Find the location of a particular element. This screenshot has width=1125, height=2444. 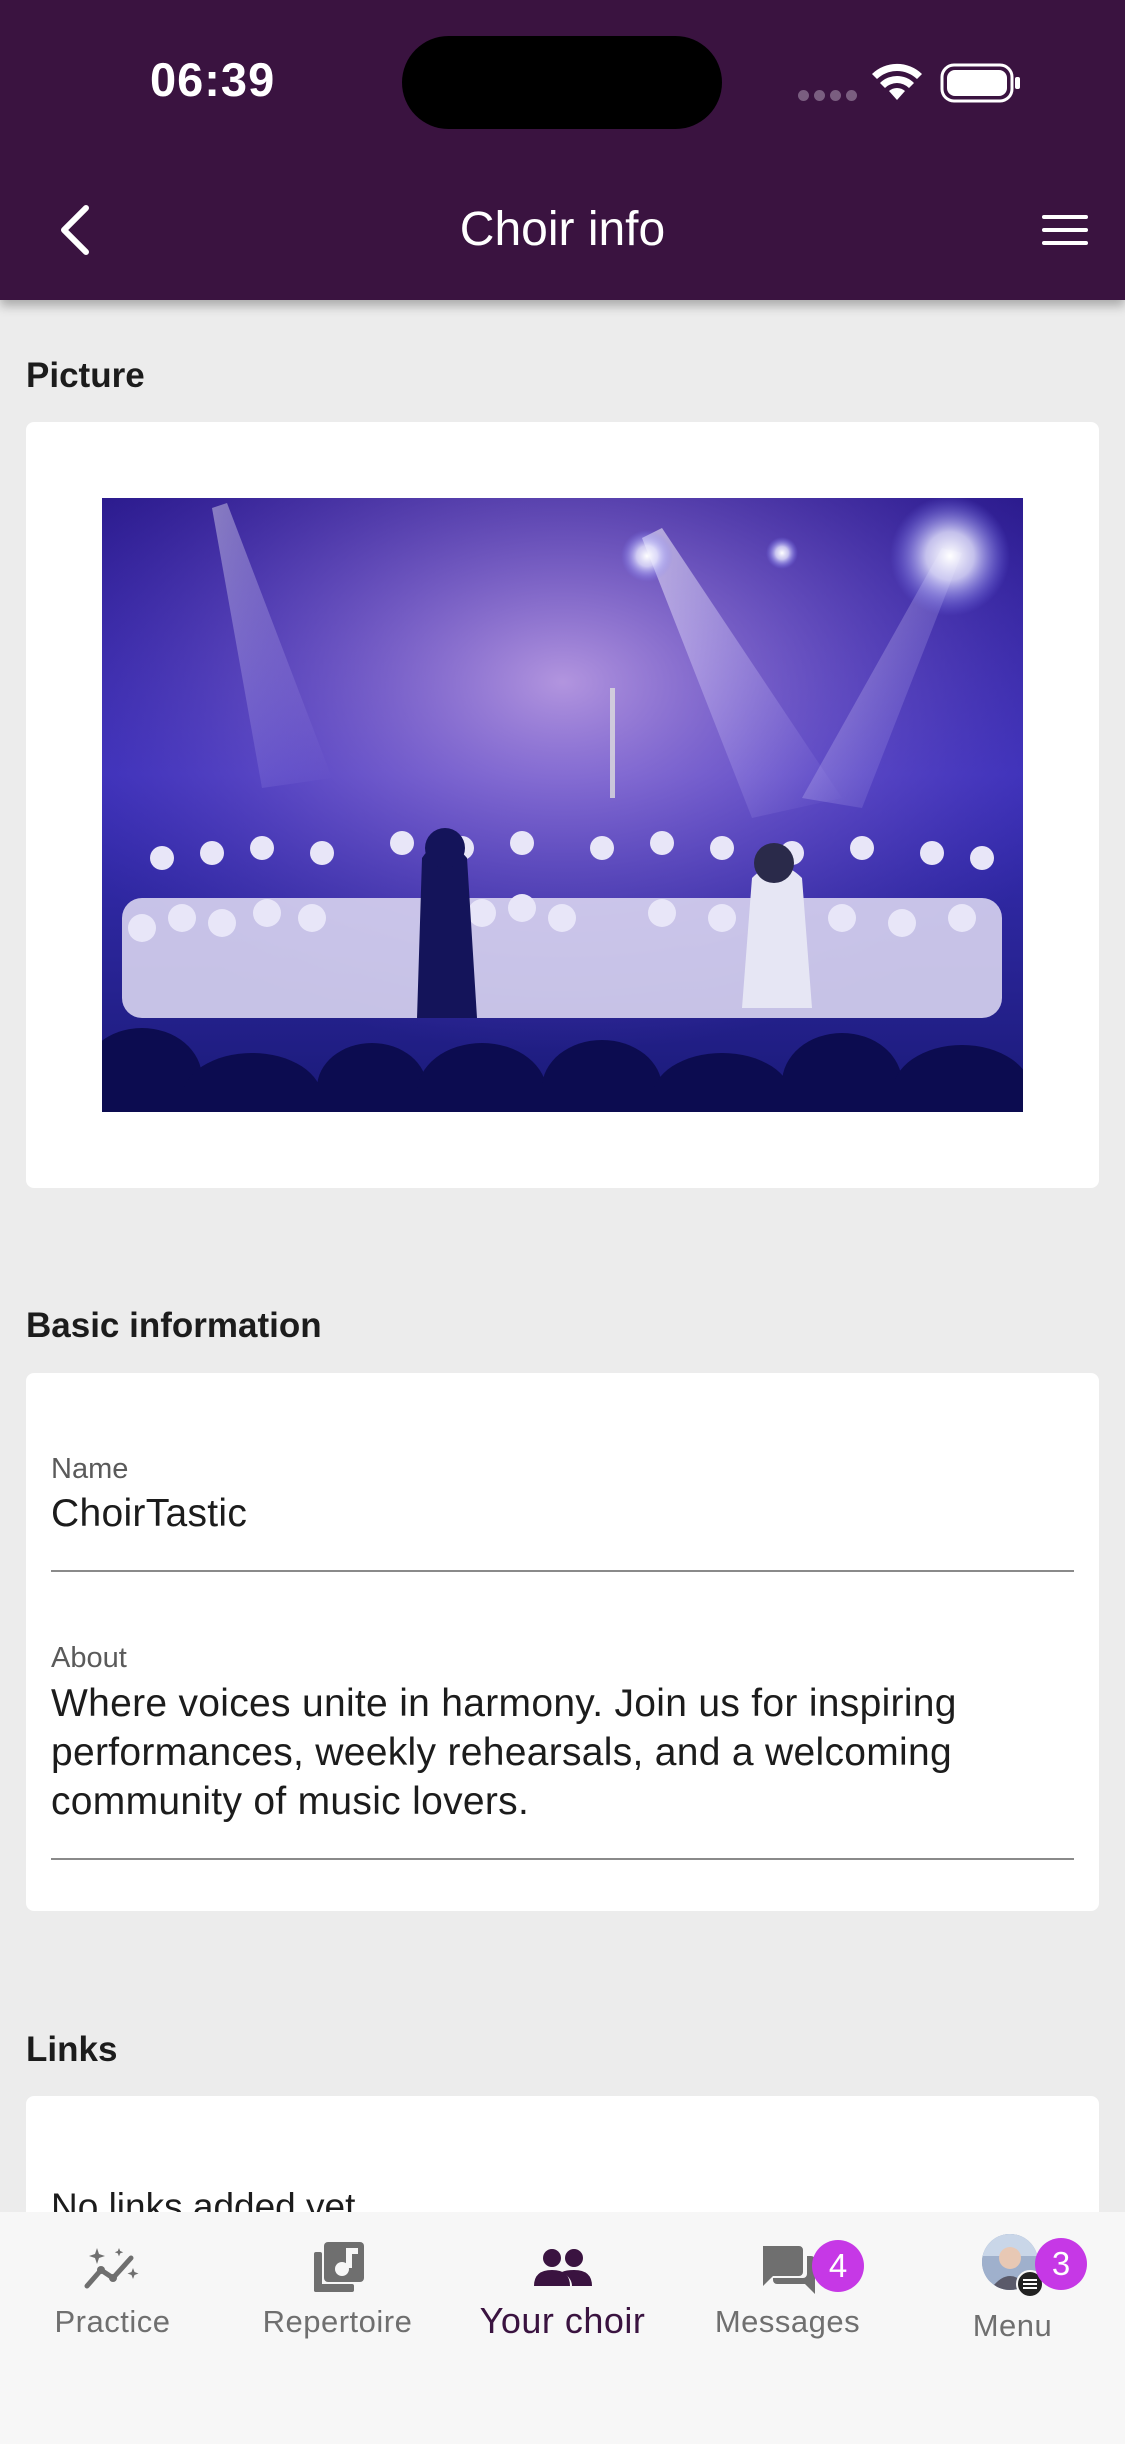

tab-practice: Practice is located at coordinates (112, 2287).